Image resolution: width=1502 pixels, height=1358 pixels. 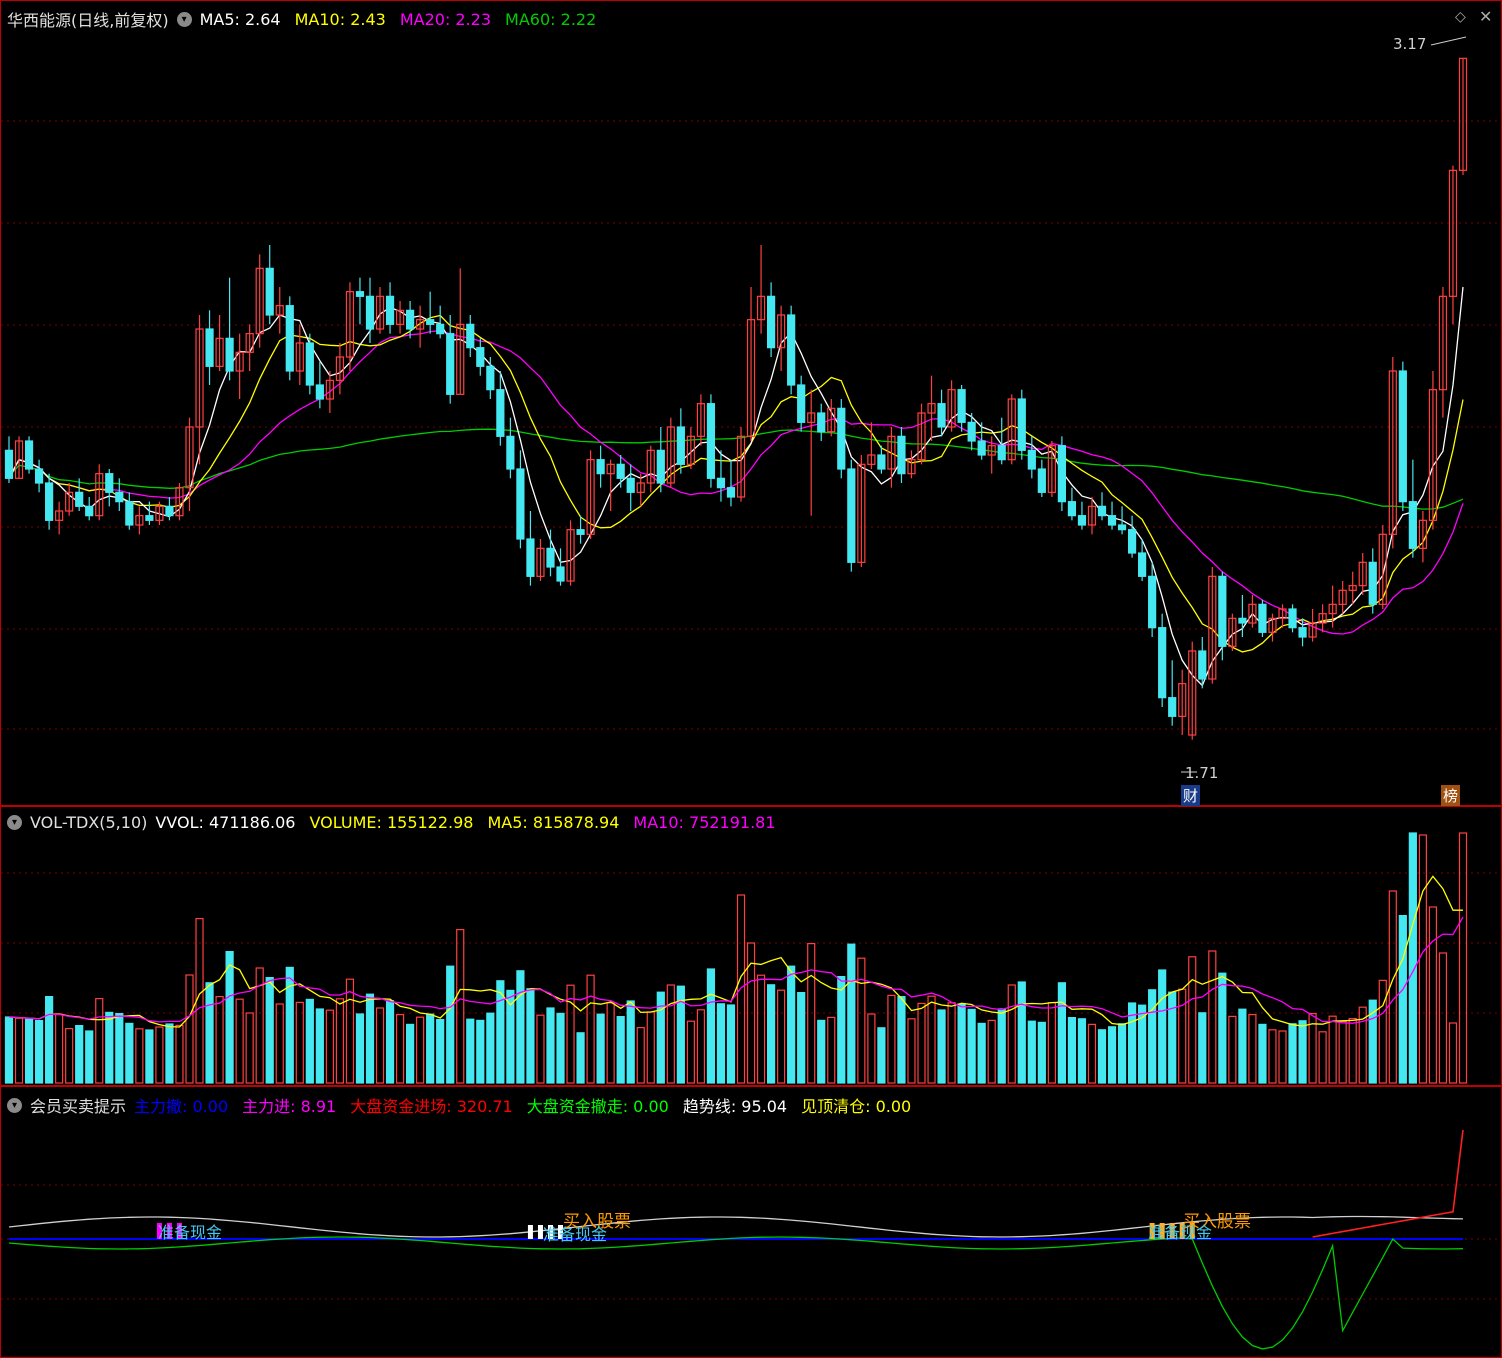 What do you see at coordinates (736, 1293) in the screenshot?
I see `capital-out-line` at bounding box center [736, 1293].